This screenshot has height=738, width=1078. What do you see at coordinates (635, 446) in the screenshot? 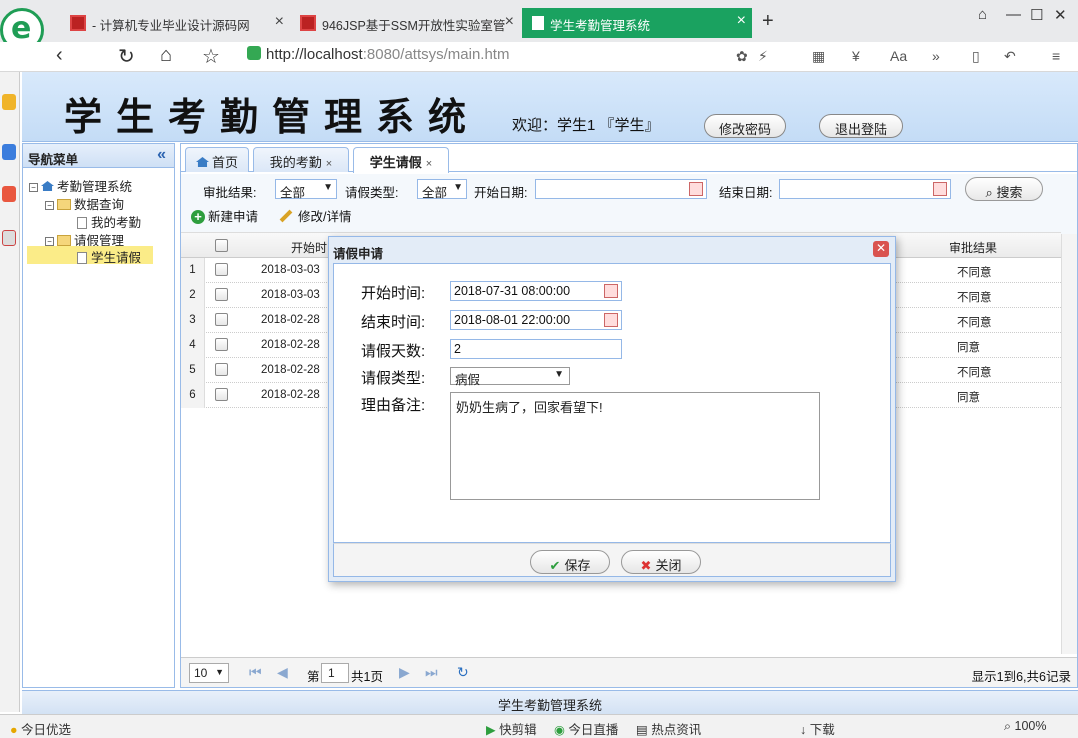
I see `reason-textarea: 奶奶生病了，回家看望下!` at bounding box center [635, 446].